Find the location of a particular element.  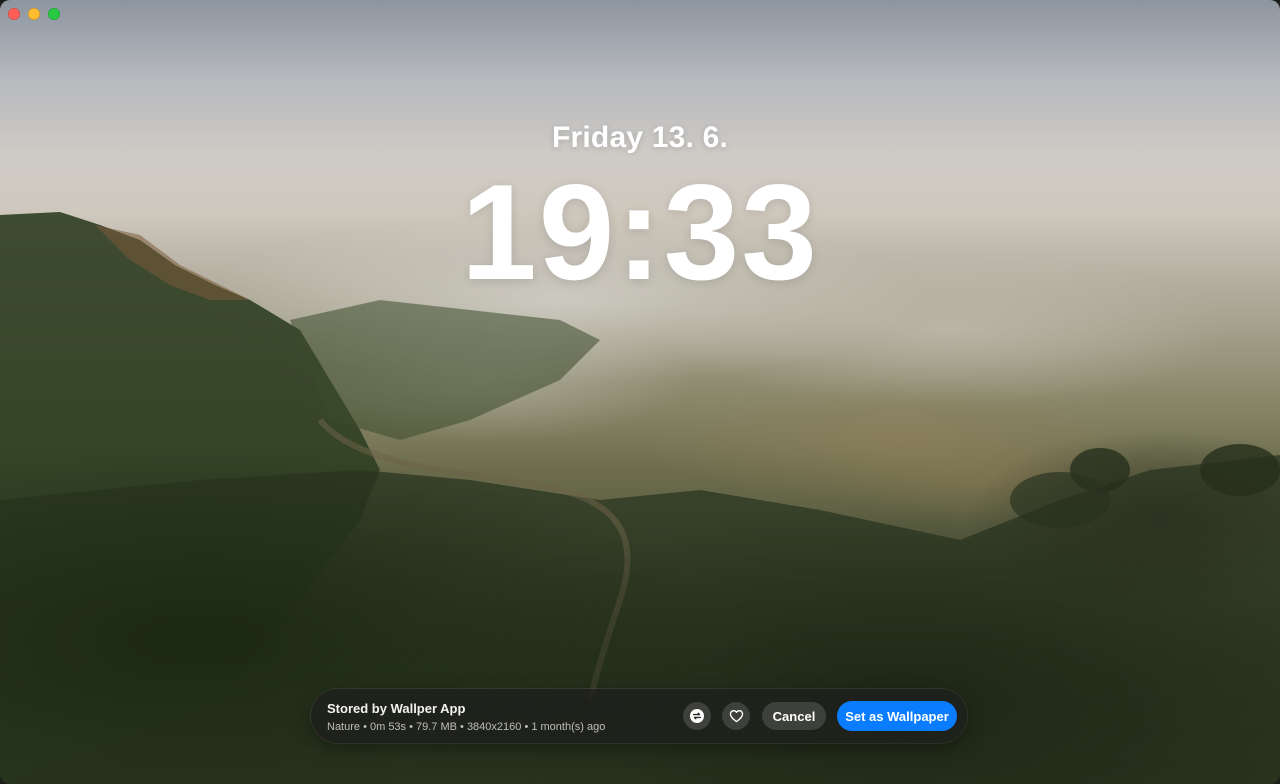

set-as-wallpaper-button: Set as Wallpaper is located at coordinates (897, 716).